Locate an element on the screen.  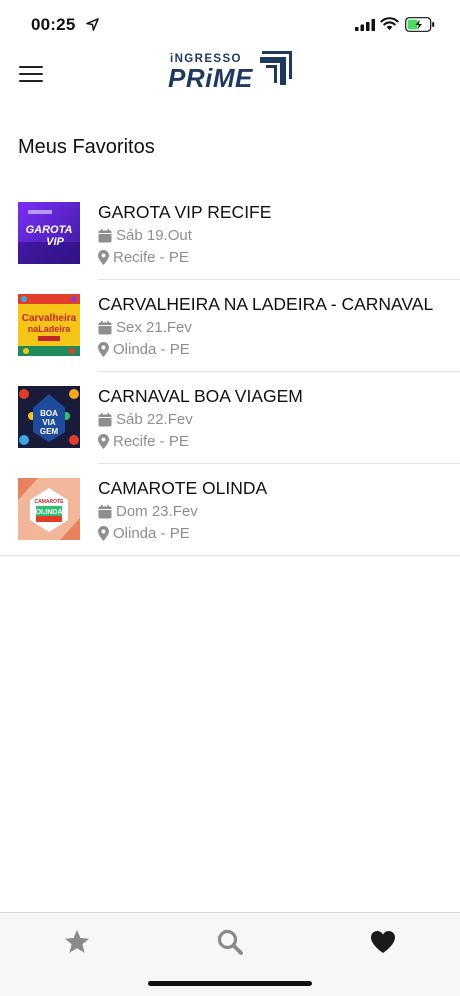
event-date: Sáb 22.Fev is located at coordinates (145, 419).